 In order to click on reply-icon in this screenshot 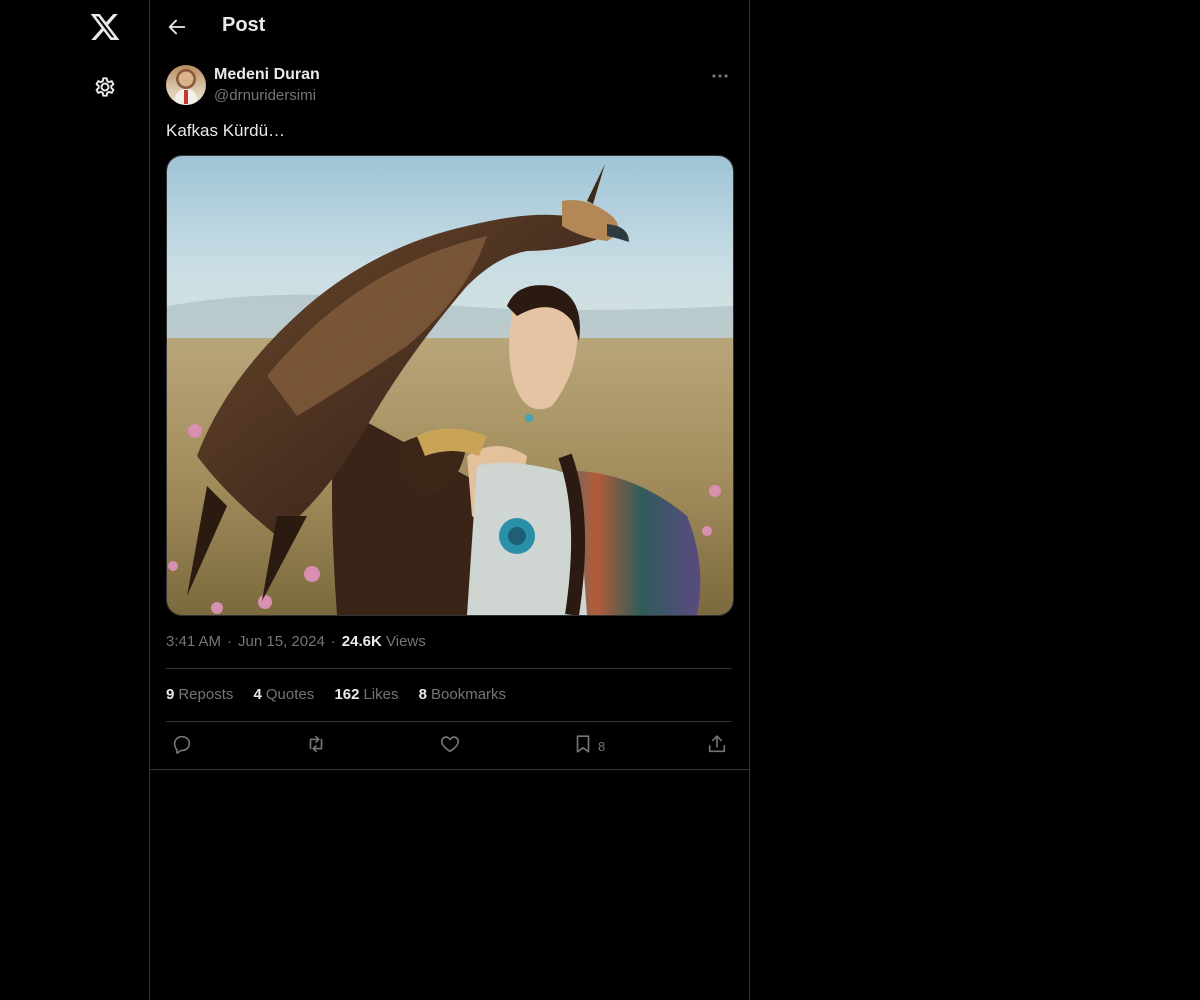, I will do `click(182, 744)`.